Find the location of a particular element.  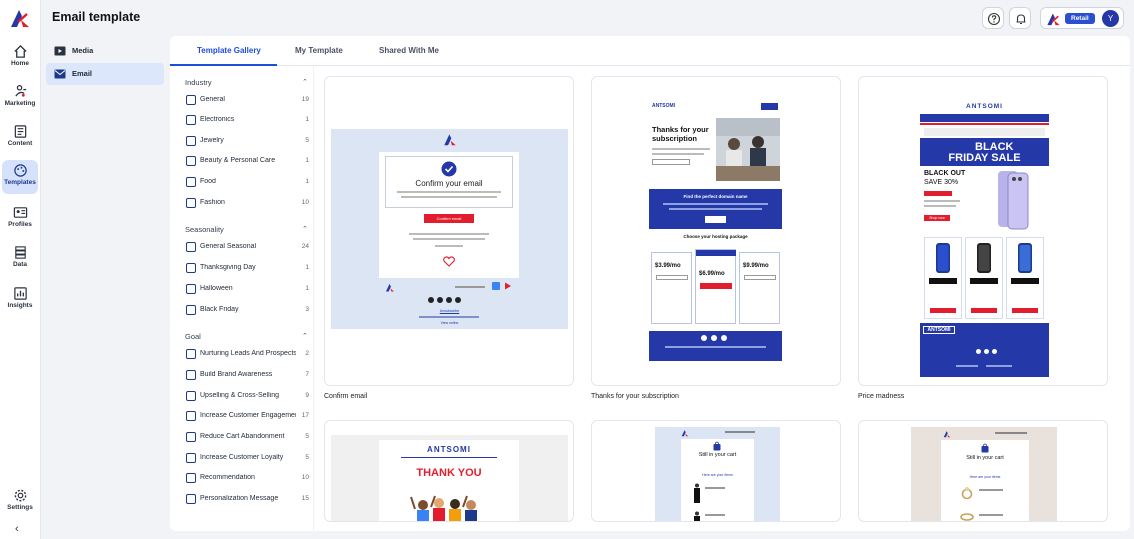

nav-label: Home is located at coordinates (20, 63).